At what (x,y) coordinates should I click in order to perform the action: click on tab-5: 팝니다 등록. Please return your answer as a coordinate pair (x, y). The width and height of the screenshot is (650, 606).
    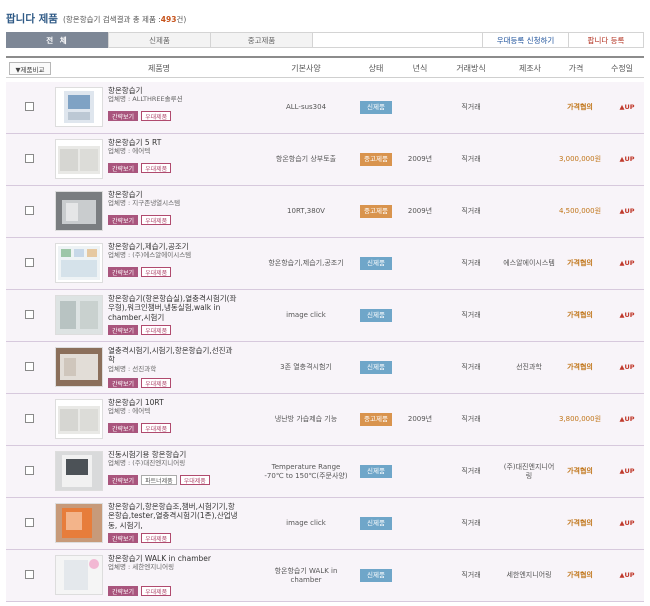
    Looking at the image, I should click on (606, 40).